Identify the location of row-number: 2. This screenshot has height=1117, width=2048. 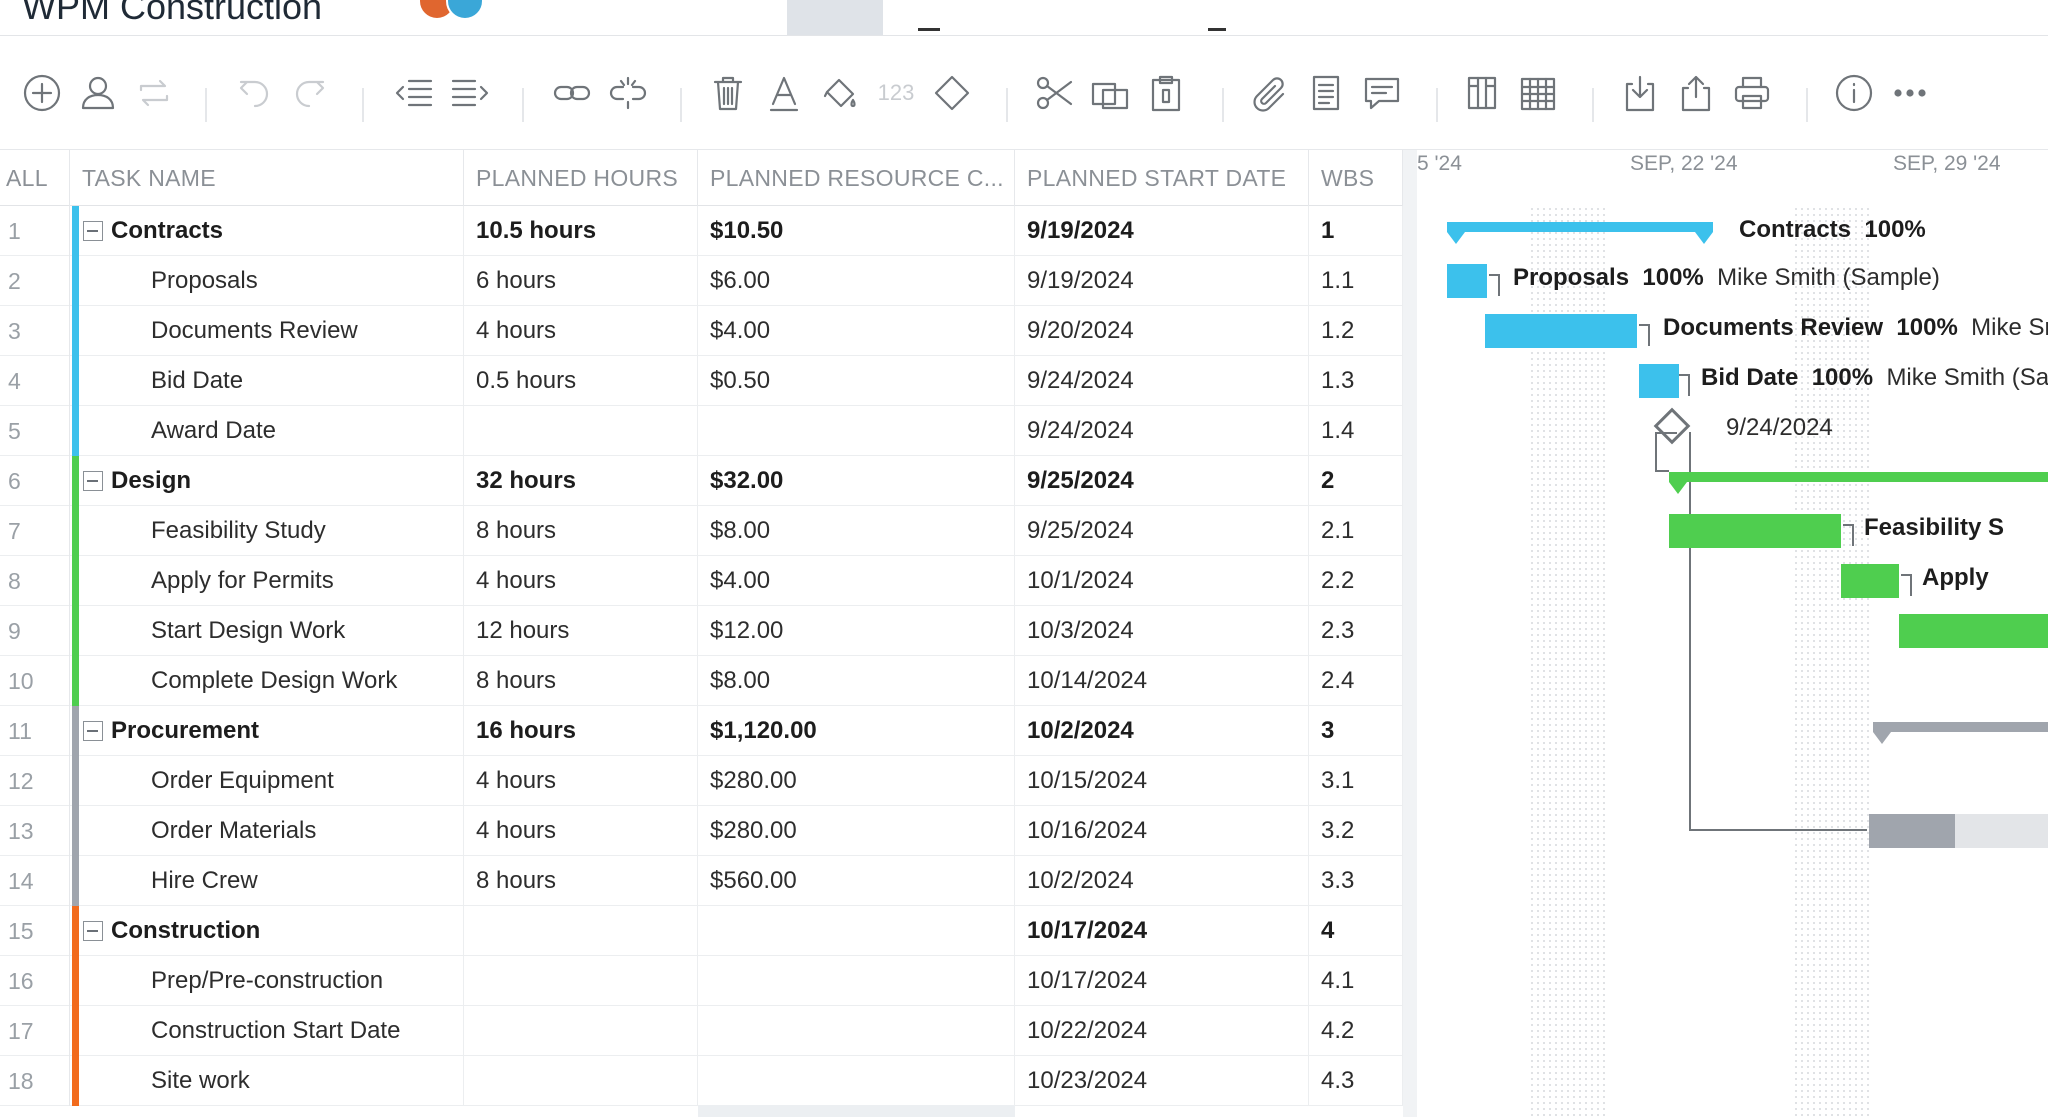
(35, 281).